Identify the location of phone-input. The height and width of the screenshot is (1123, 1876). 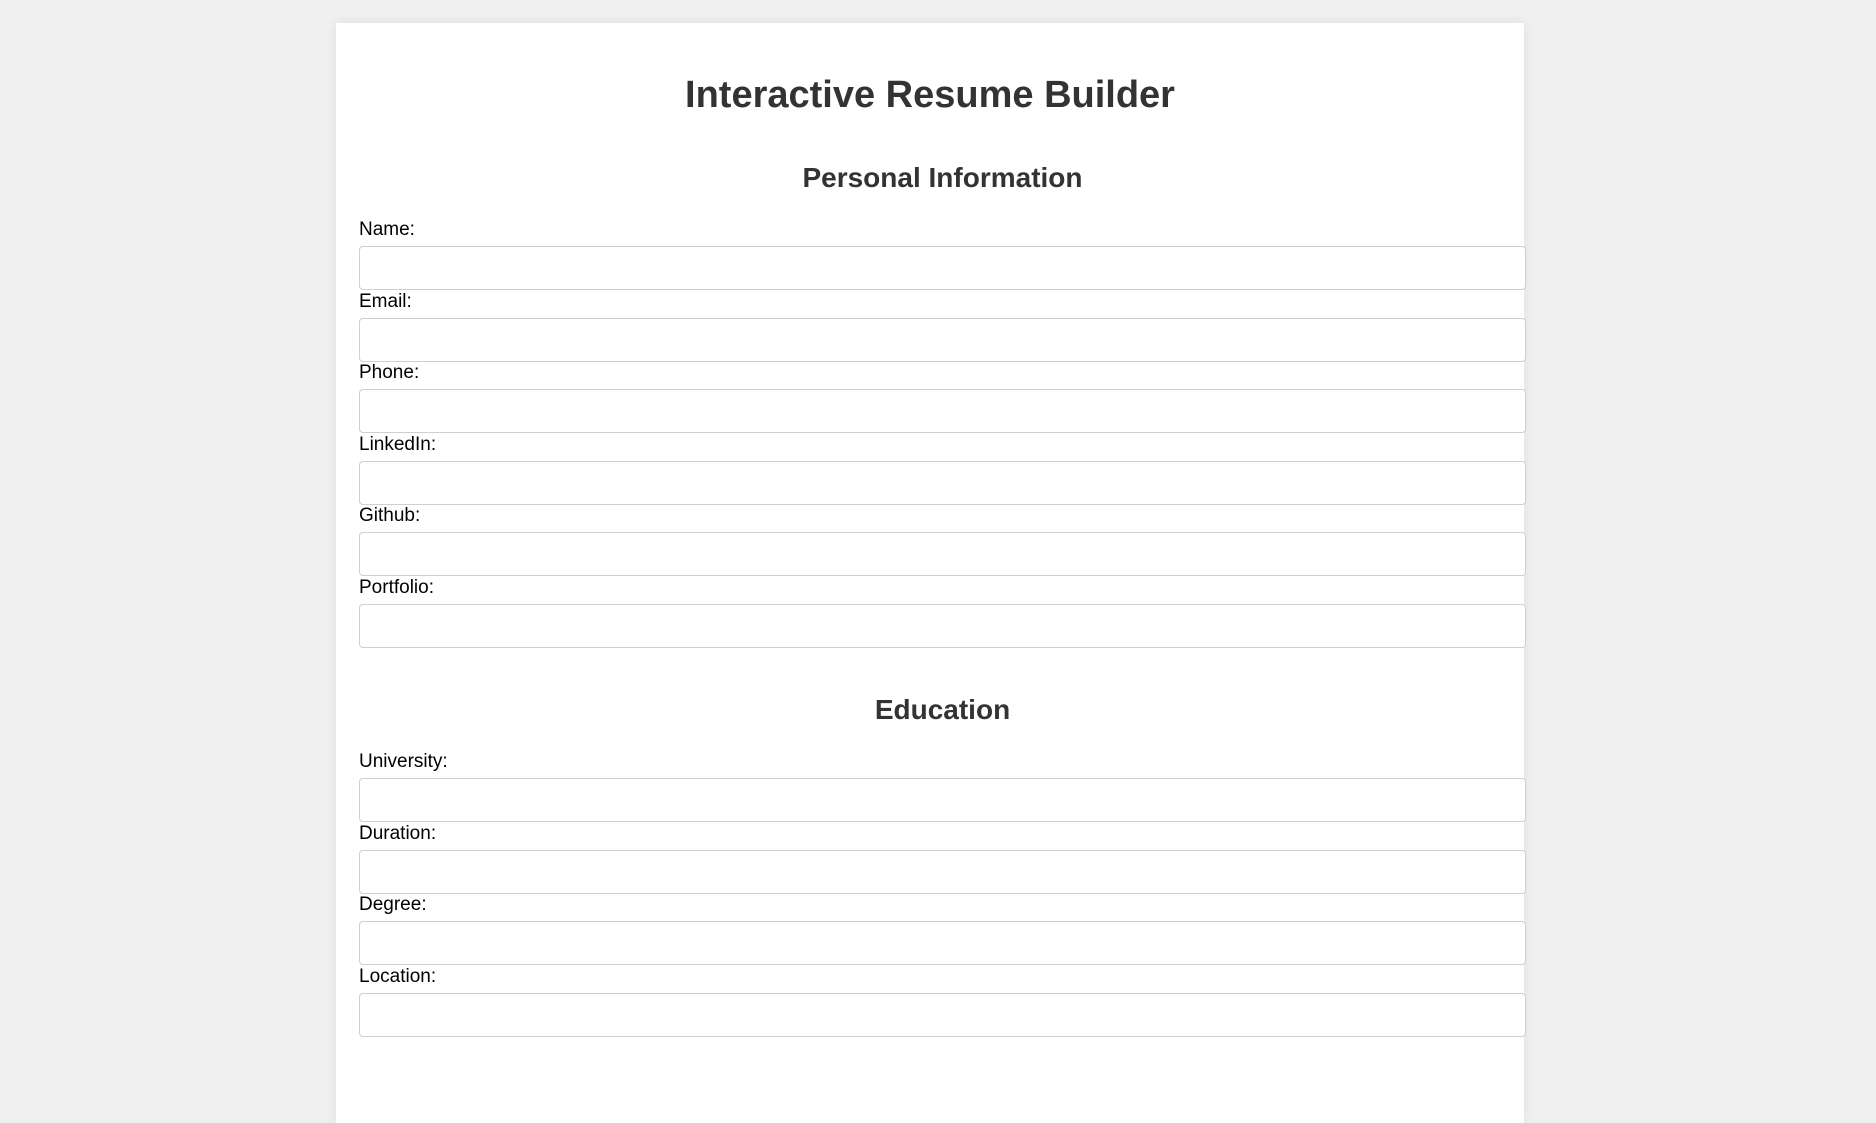
(942, 411).